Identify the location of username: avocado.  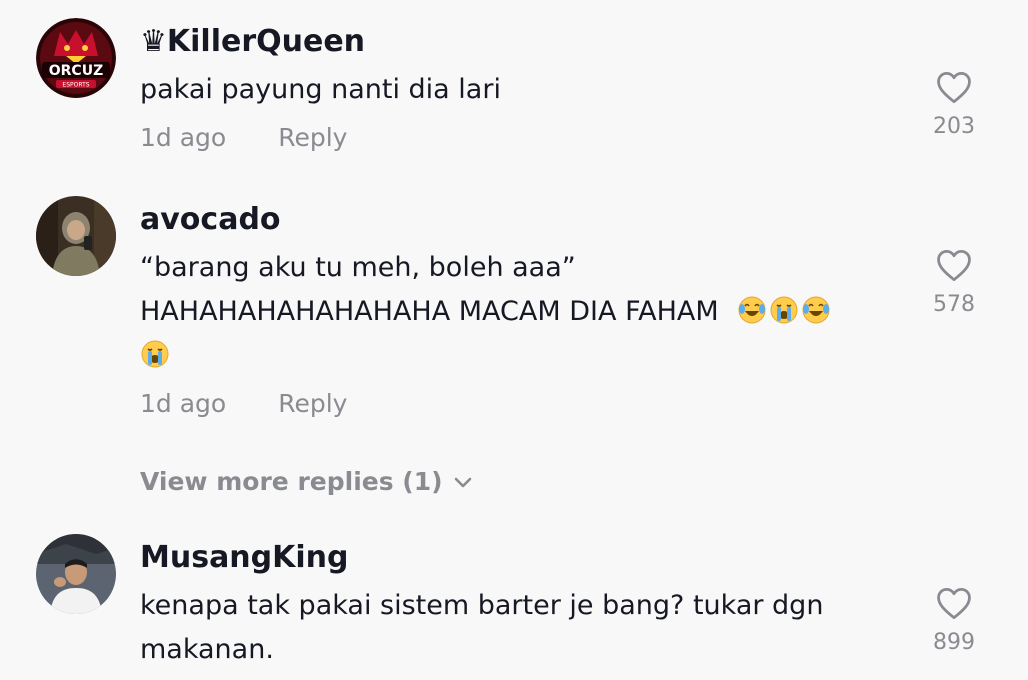
(525, 220).